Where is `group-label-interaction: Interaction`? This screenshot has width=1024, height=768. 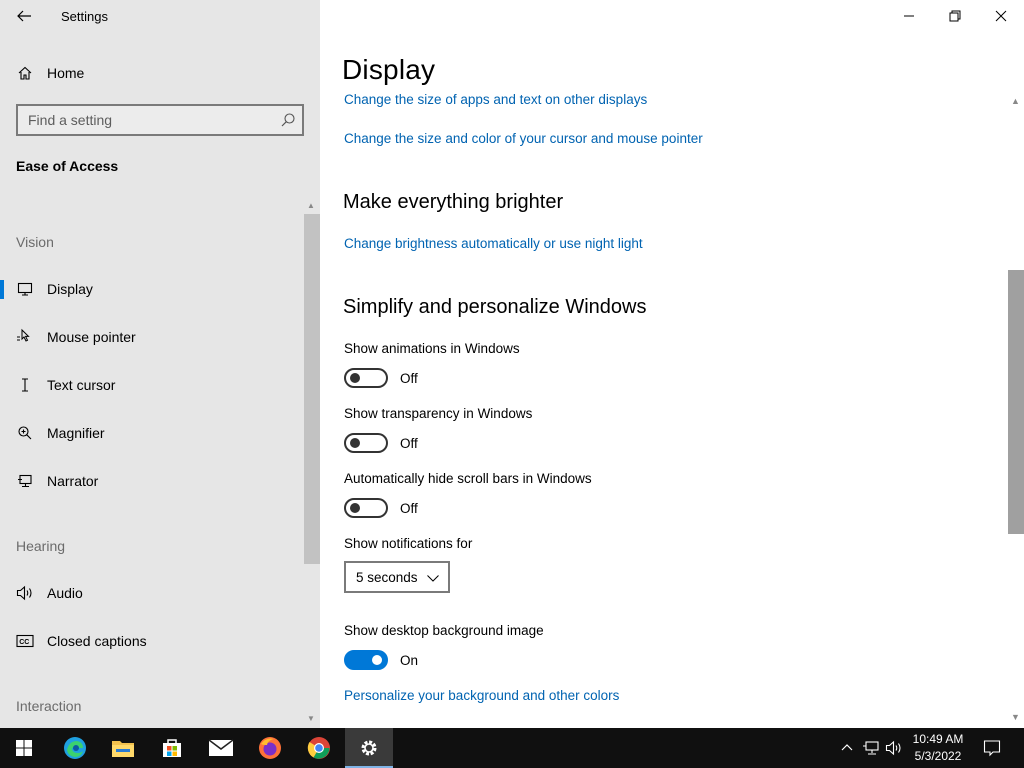 group-label-interaction: Interaction is located at coordinates (49, 706).